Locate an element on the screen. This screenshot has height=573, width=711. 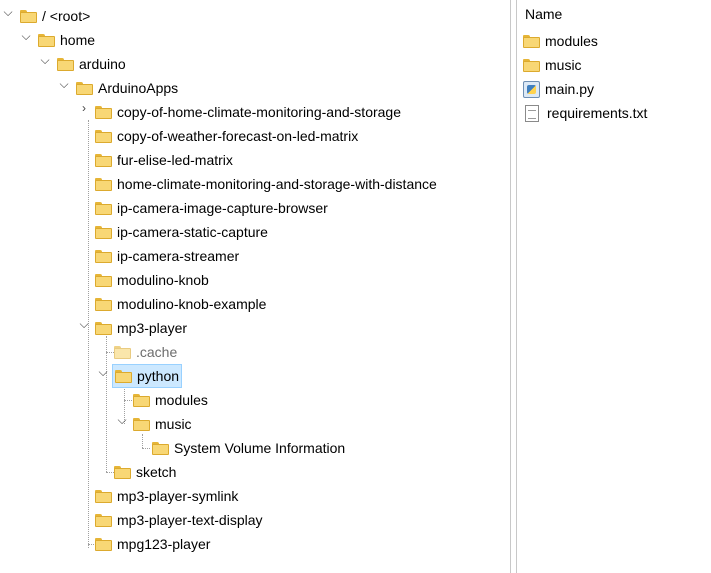
tree-item-label: / <root> is located at coordinates (66, 16).